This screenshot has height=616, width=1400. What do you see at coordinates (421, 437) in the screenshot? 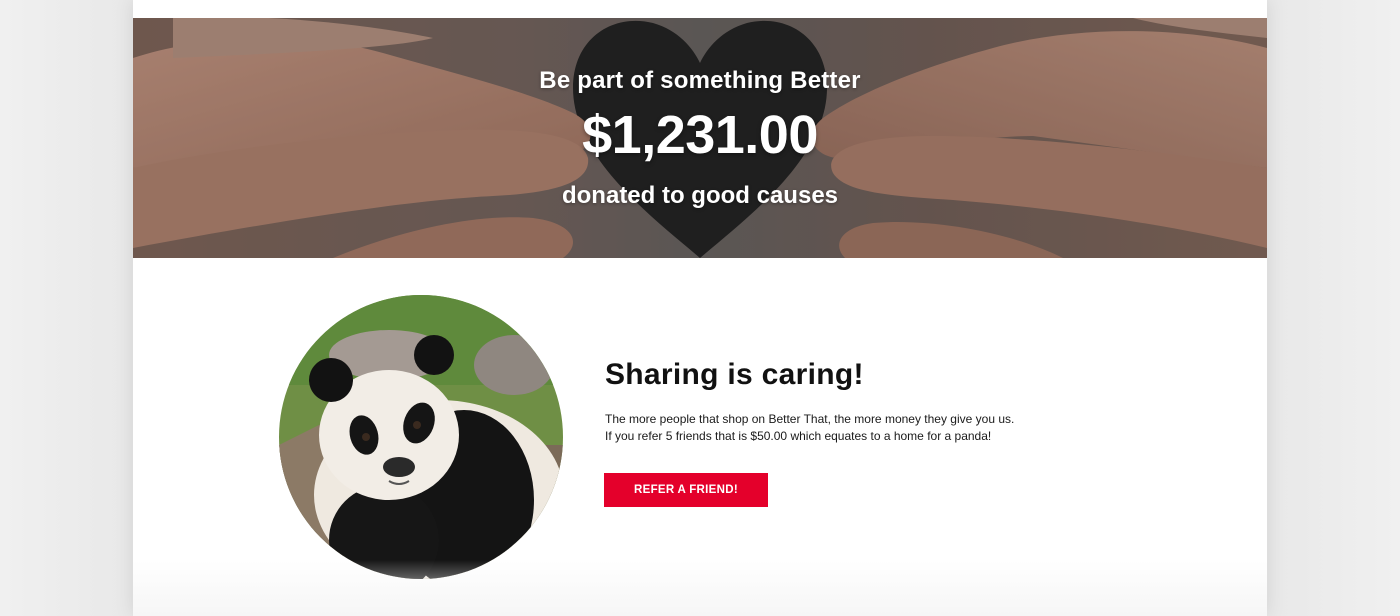
I see `panda-image` at bounding box center [421, 437].